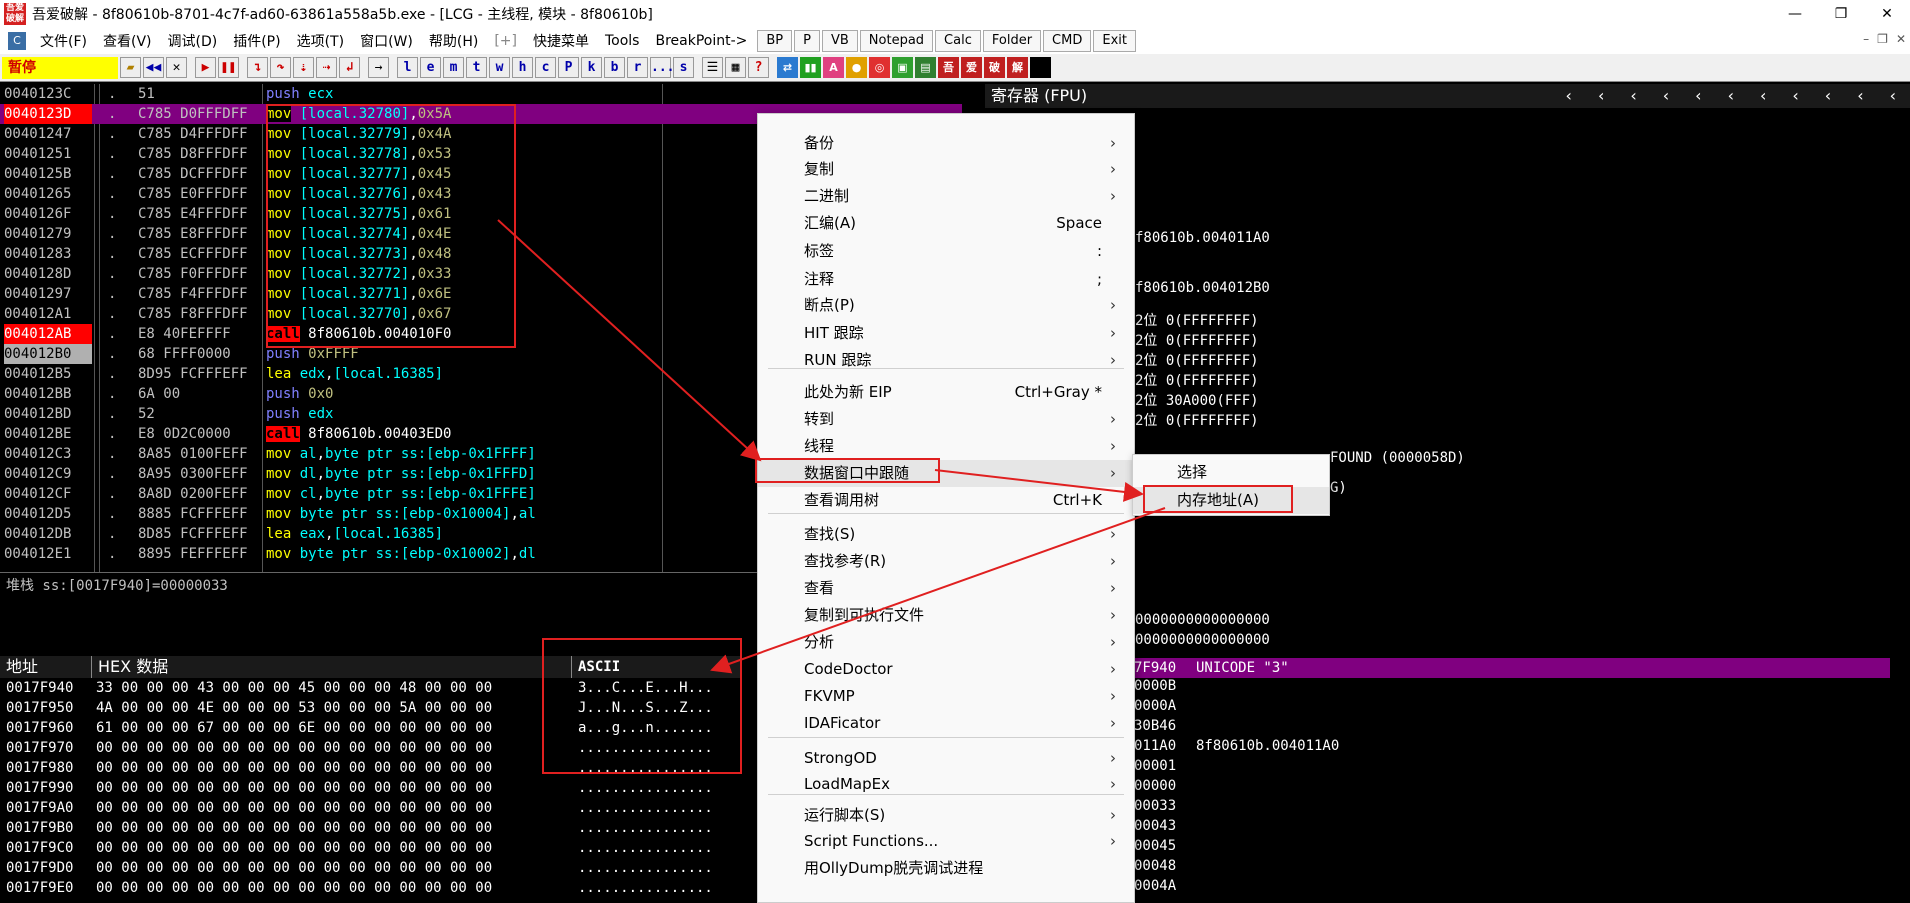 This screenshot has height=903, width=1910. I want to click on stack-row: 30B46, so click(1155, 726).